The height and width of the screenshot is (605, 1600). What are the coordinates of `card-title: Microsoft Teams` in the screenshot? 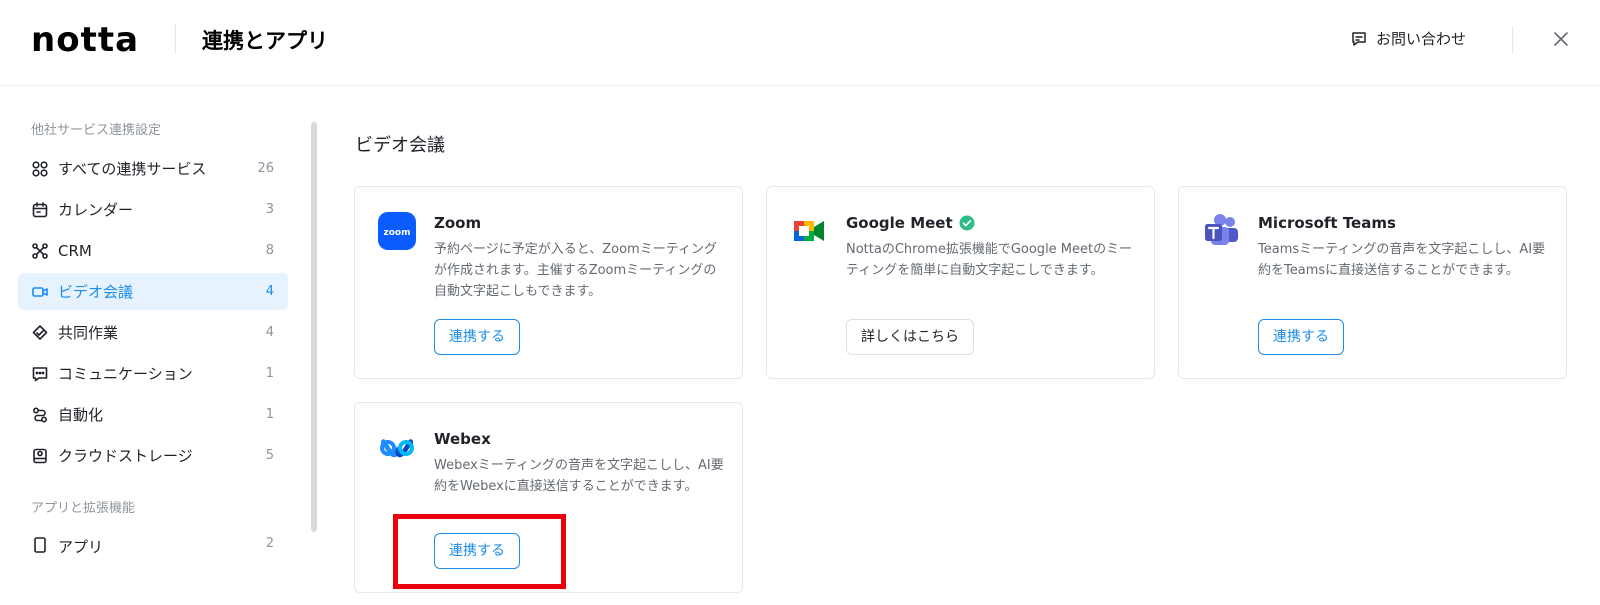 It's located at (1327, 223).